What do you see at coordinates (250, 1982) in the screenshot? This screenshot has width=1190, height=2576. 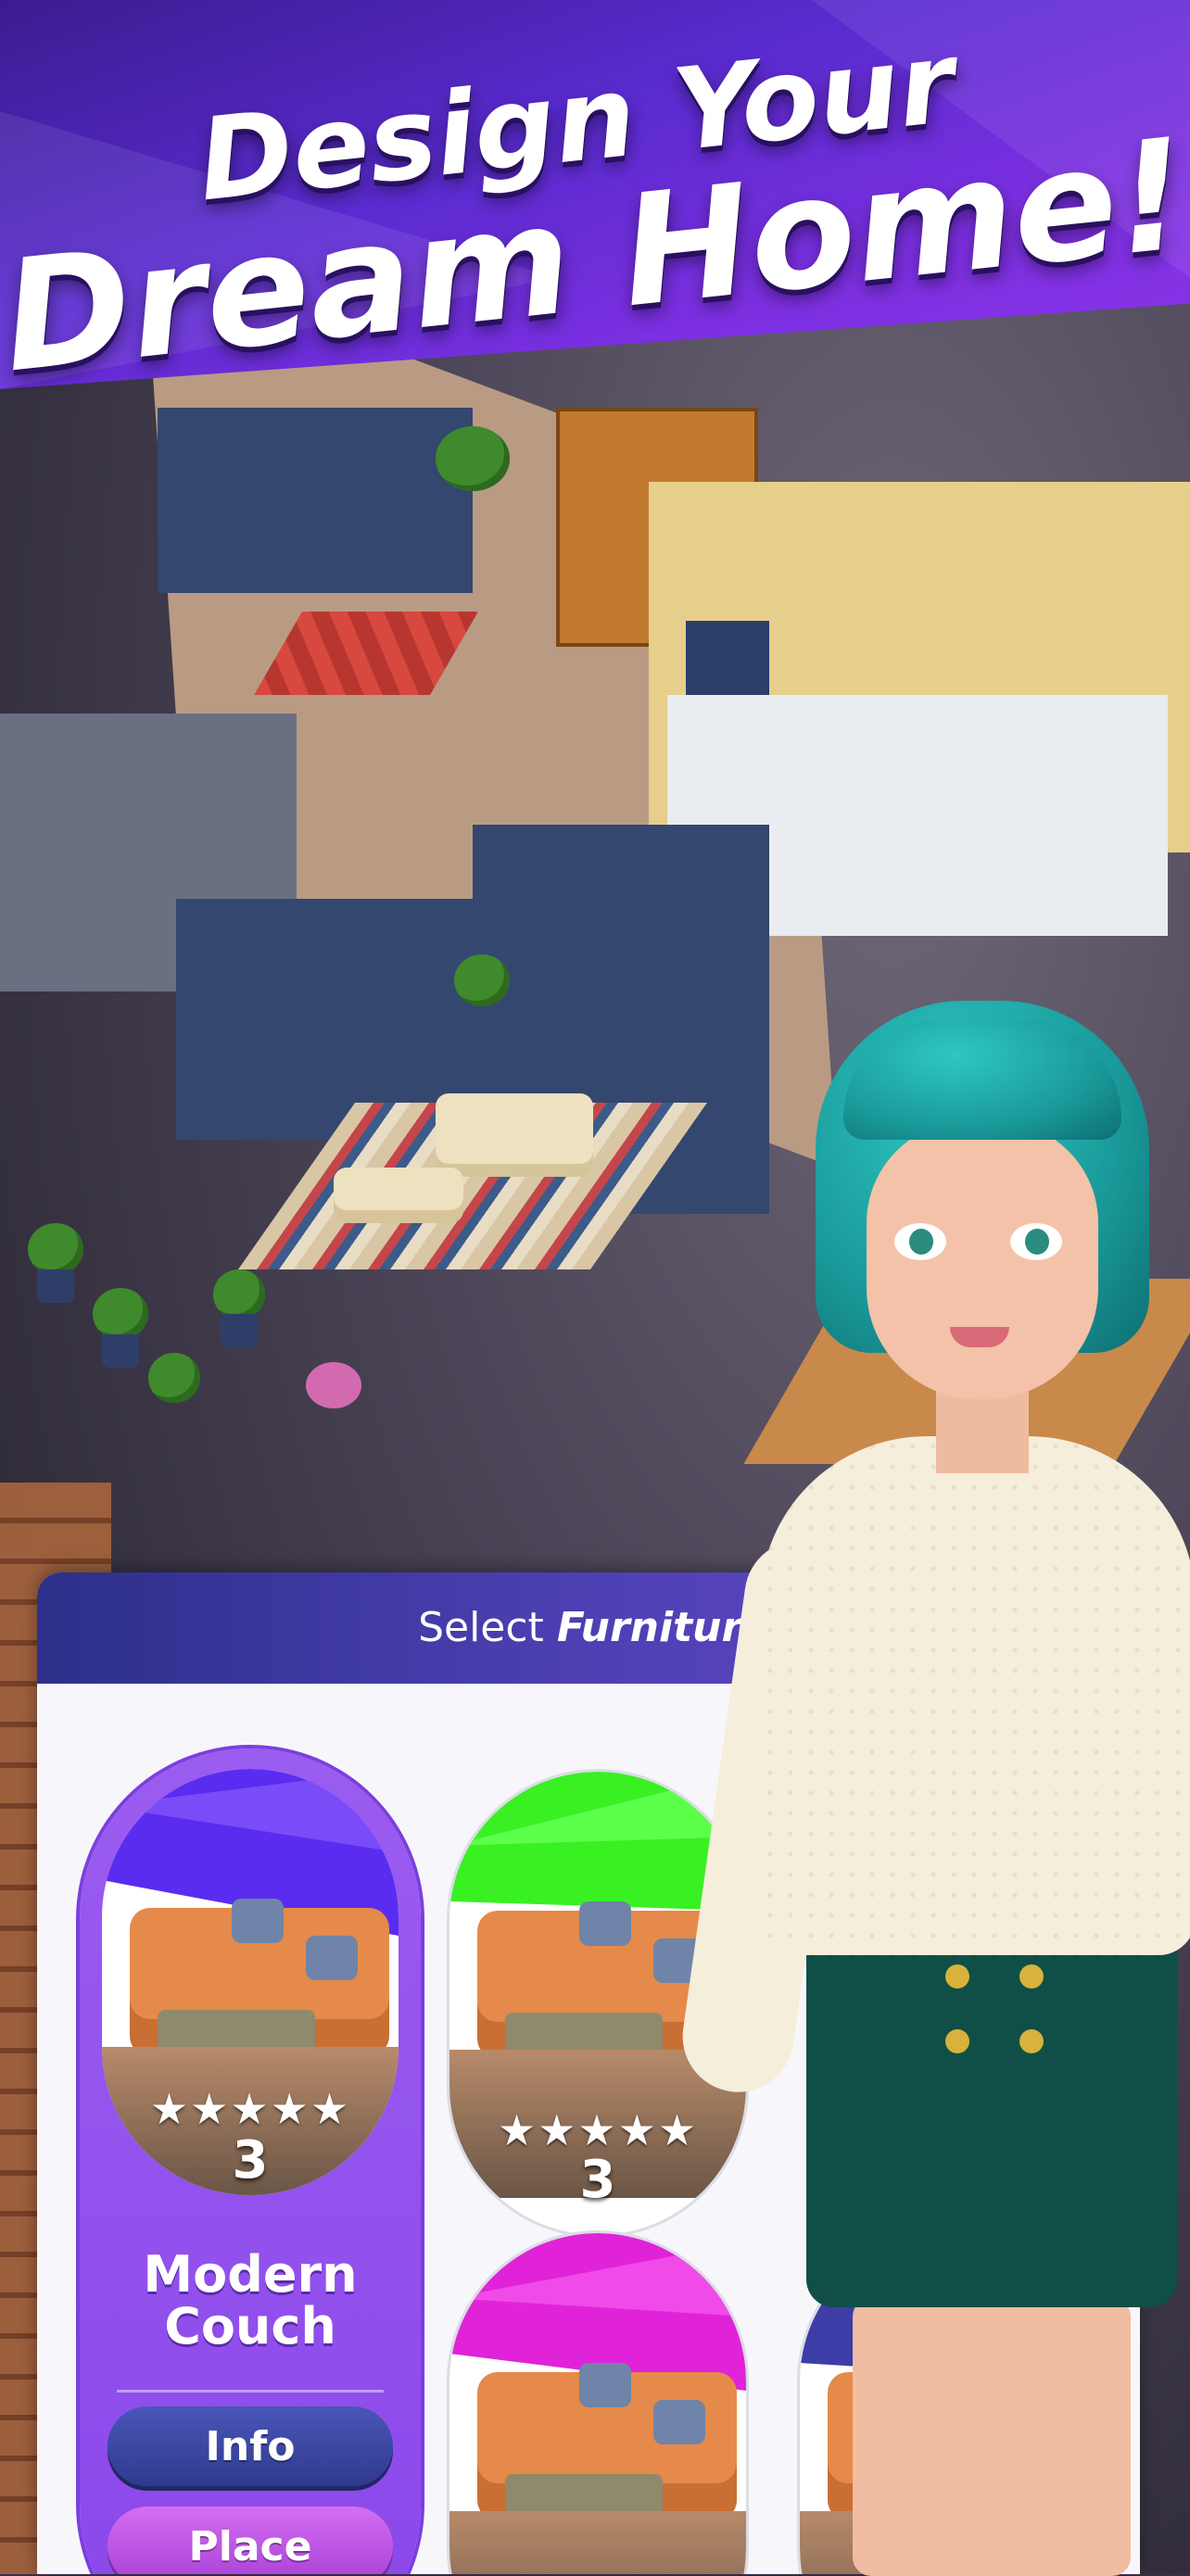 I see `furniture-thumbnail: ★★★★★ 3` at bounding box center [250, 1982].